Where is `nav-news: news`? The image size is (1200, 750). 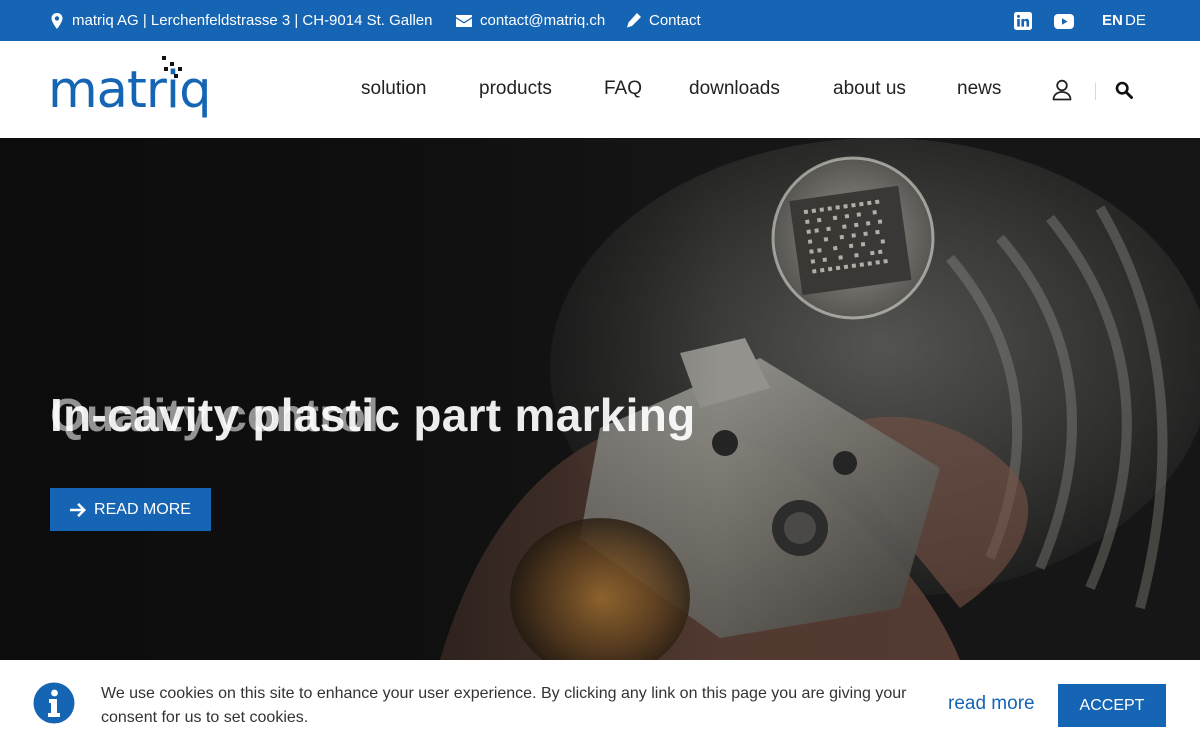 nav-news: news is located at coordinates (979, 89).